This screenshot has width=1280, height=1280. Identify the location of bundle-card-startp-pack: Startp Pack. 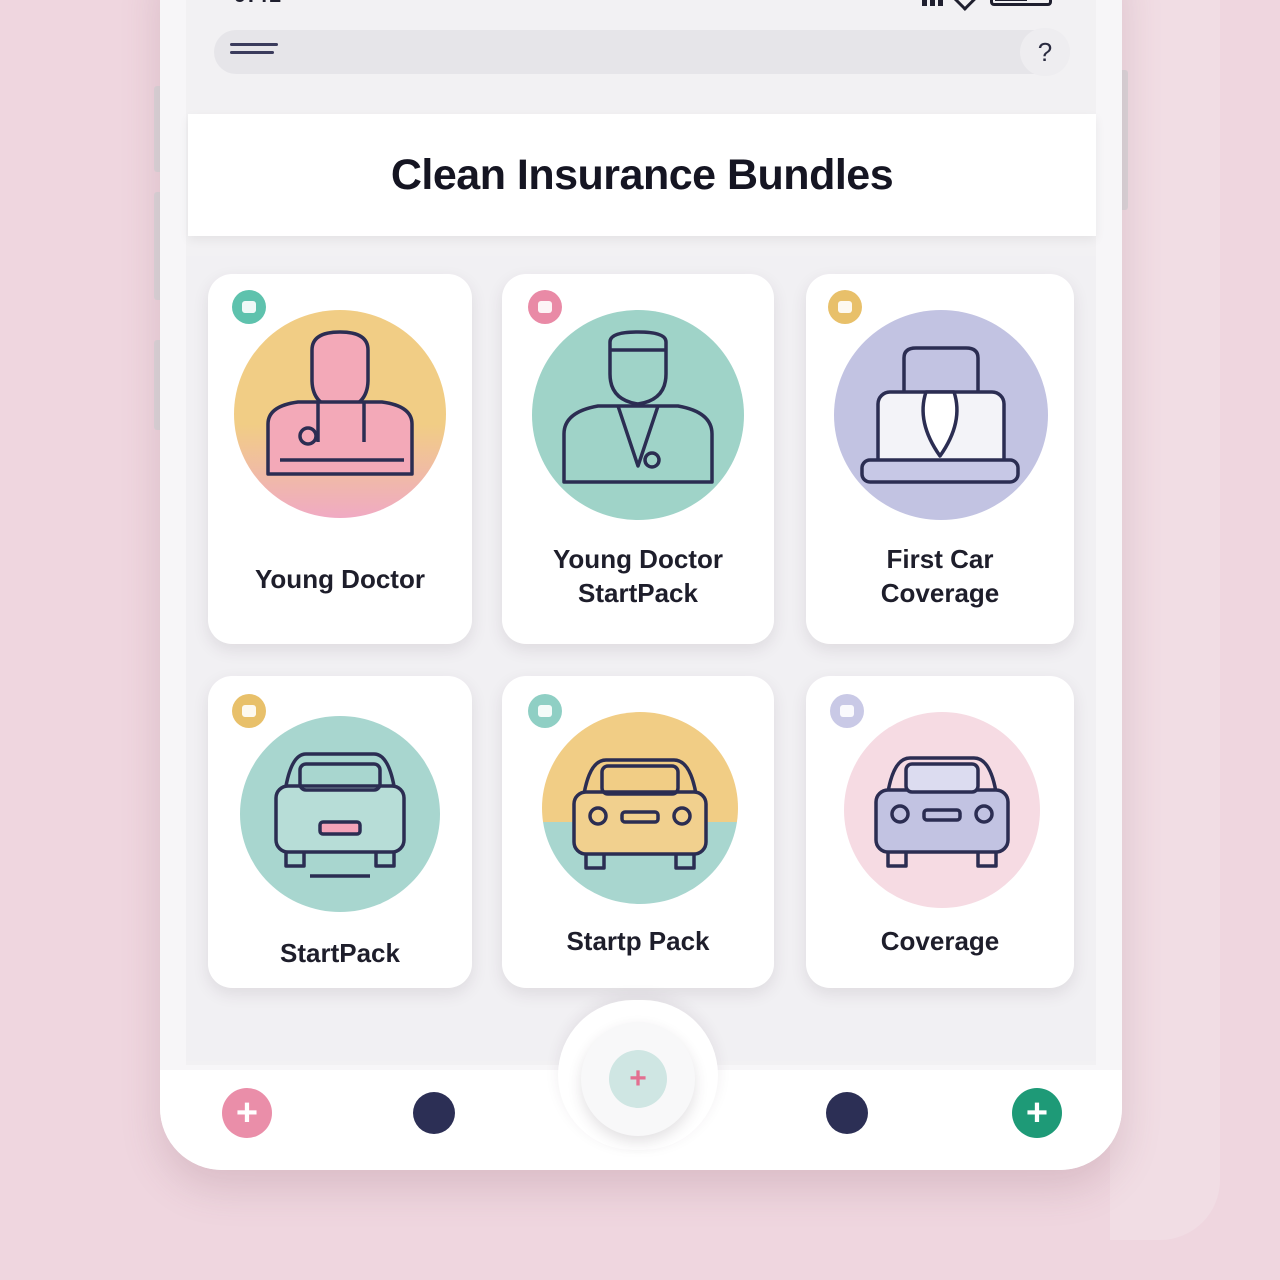
(638, 832).